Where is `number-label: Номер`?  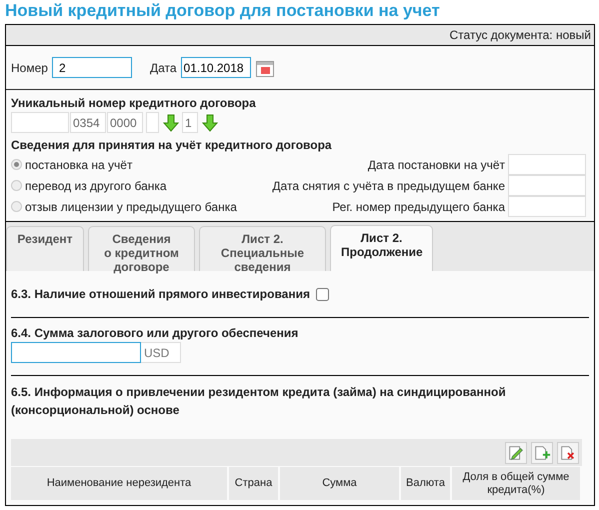
number-label: Номер is located at coordinates (29, 68).